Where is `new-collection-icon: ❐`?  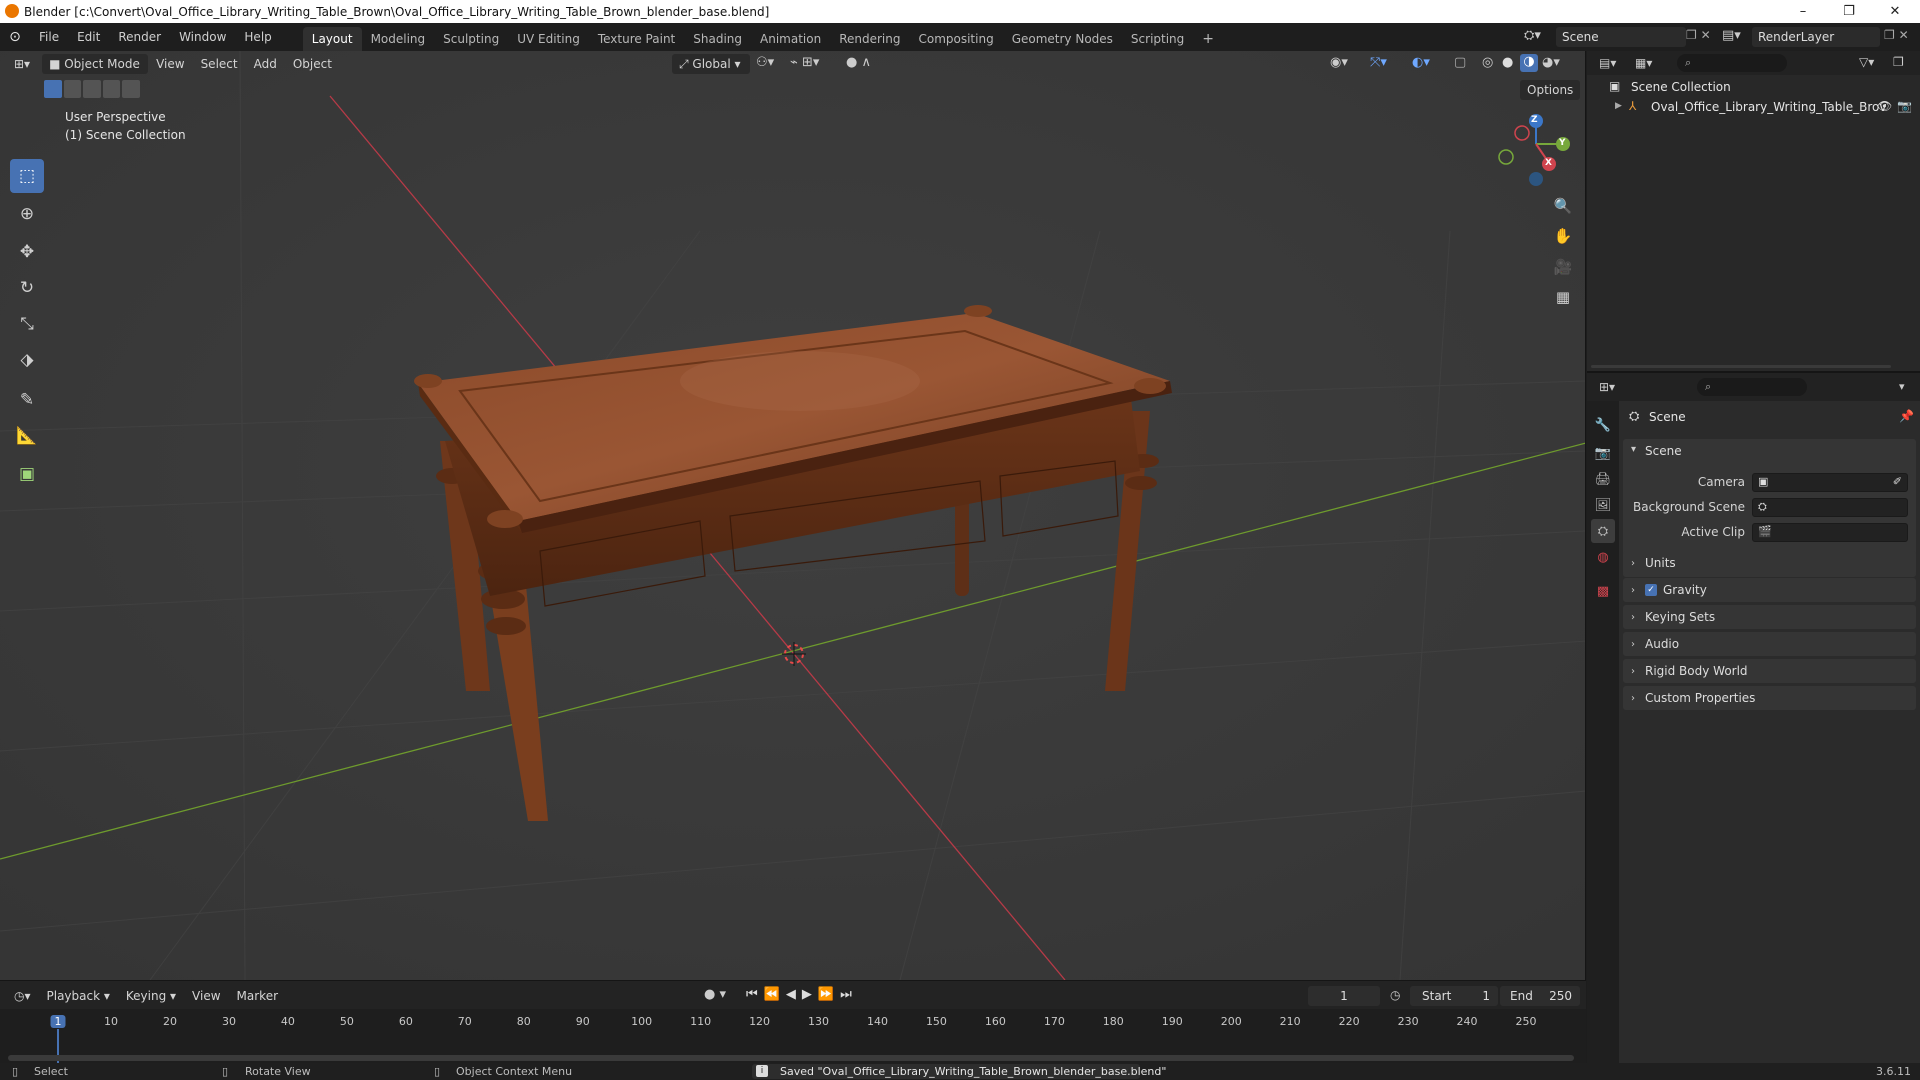
new-collection-icon: ❐ is located at coordinates (1898, 62).